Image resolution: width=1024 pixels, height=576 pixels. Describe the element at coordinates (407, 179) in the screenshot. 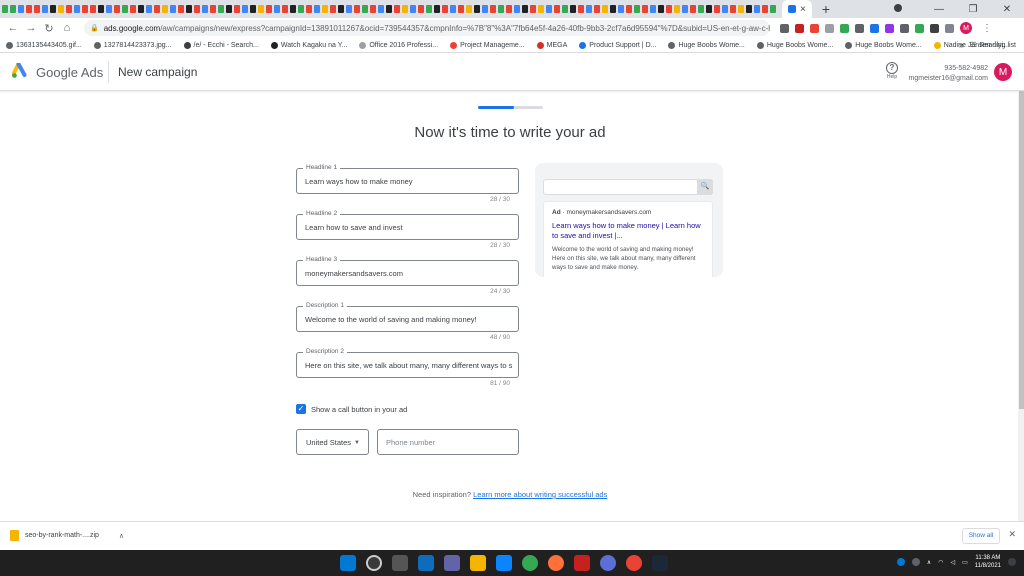

I see `headline-1-field: Headline 1 Learn ways how to make money` at that location.